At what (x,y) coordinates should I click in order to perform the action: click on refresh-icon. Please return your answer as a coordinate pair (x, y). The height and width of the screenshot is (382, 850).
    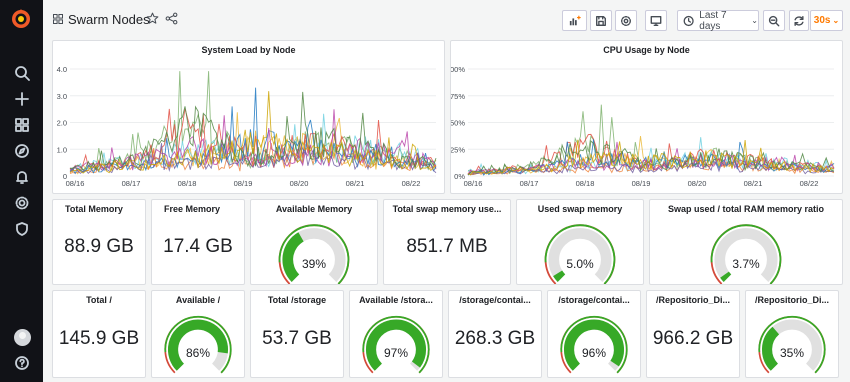
    Looking at the image, I should click on (799, 20).